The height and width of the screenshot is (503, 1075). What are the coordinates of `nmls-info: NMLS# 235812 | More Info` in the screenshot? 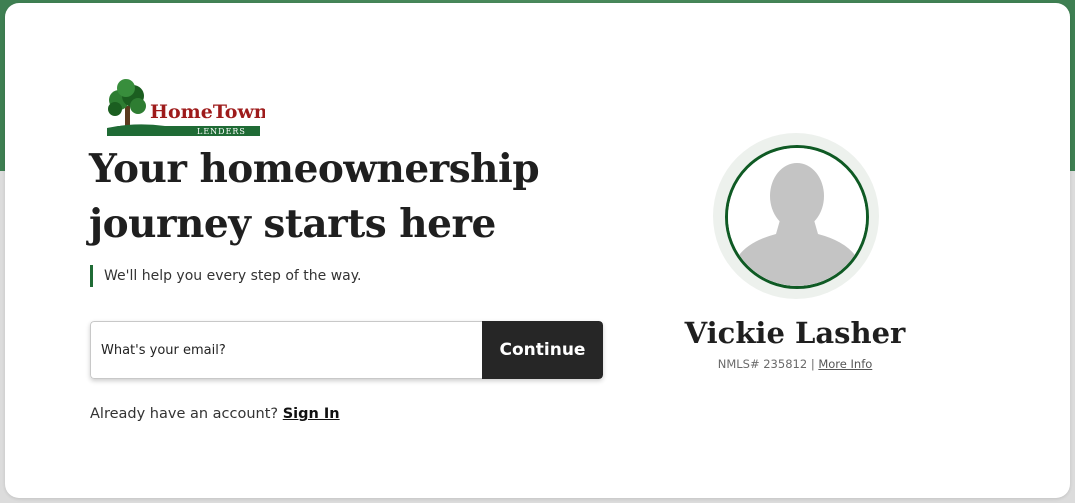 It's located at (795, 364).